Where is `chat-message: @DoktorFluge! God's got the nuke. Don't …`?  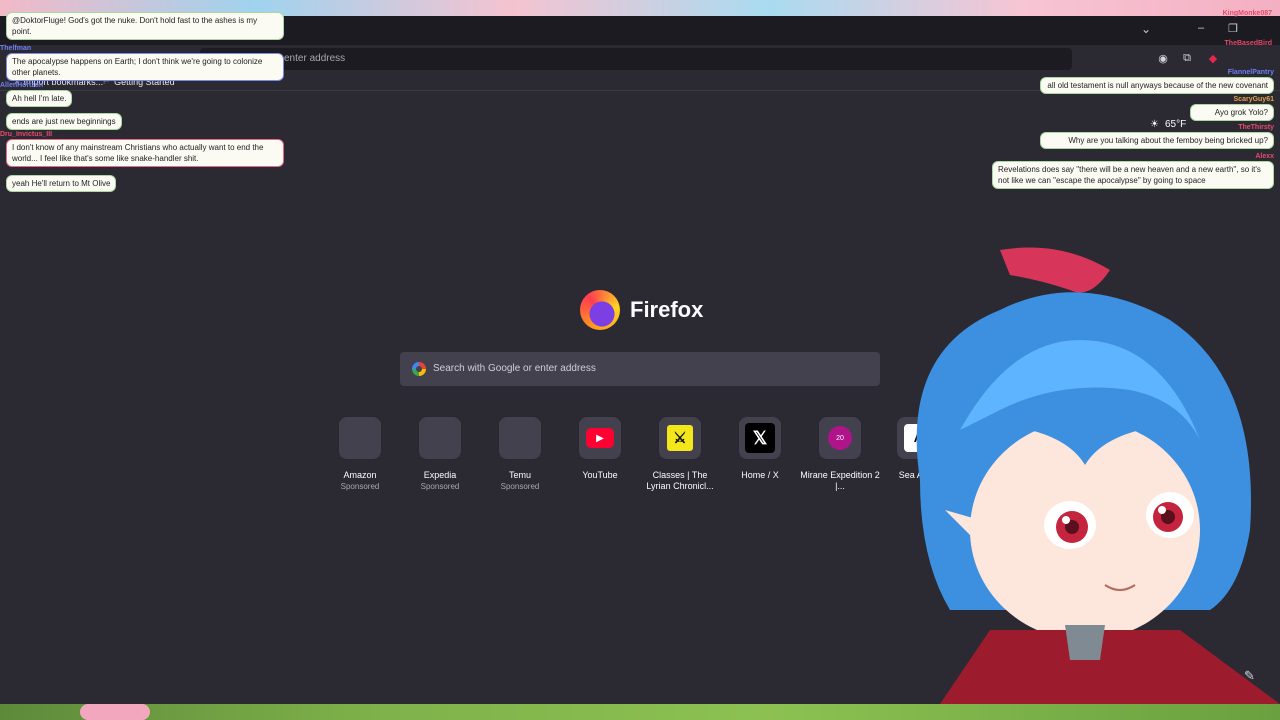
chat-message: @DoktorFluge! God's got the nuke. Don't … is located at coordinates (145, 26).